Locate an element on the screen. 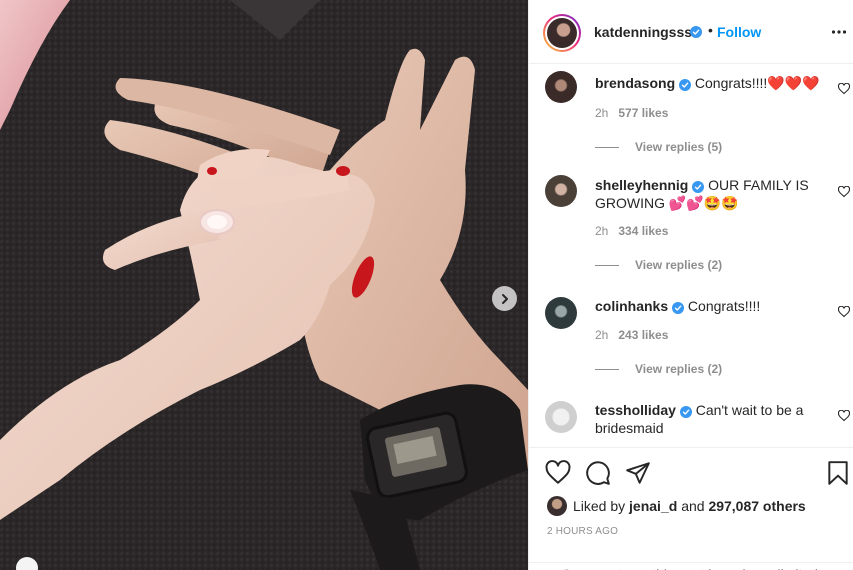  avatar is located at coordinates (562, 33).